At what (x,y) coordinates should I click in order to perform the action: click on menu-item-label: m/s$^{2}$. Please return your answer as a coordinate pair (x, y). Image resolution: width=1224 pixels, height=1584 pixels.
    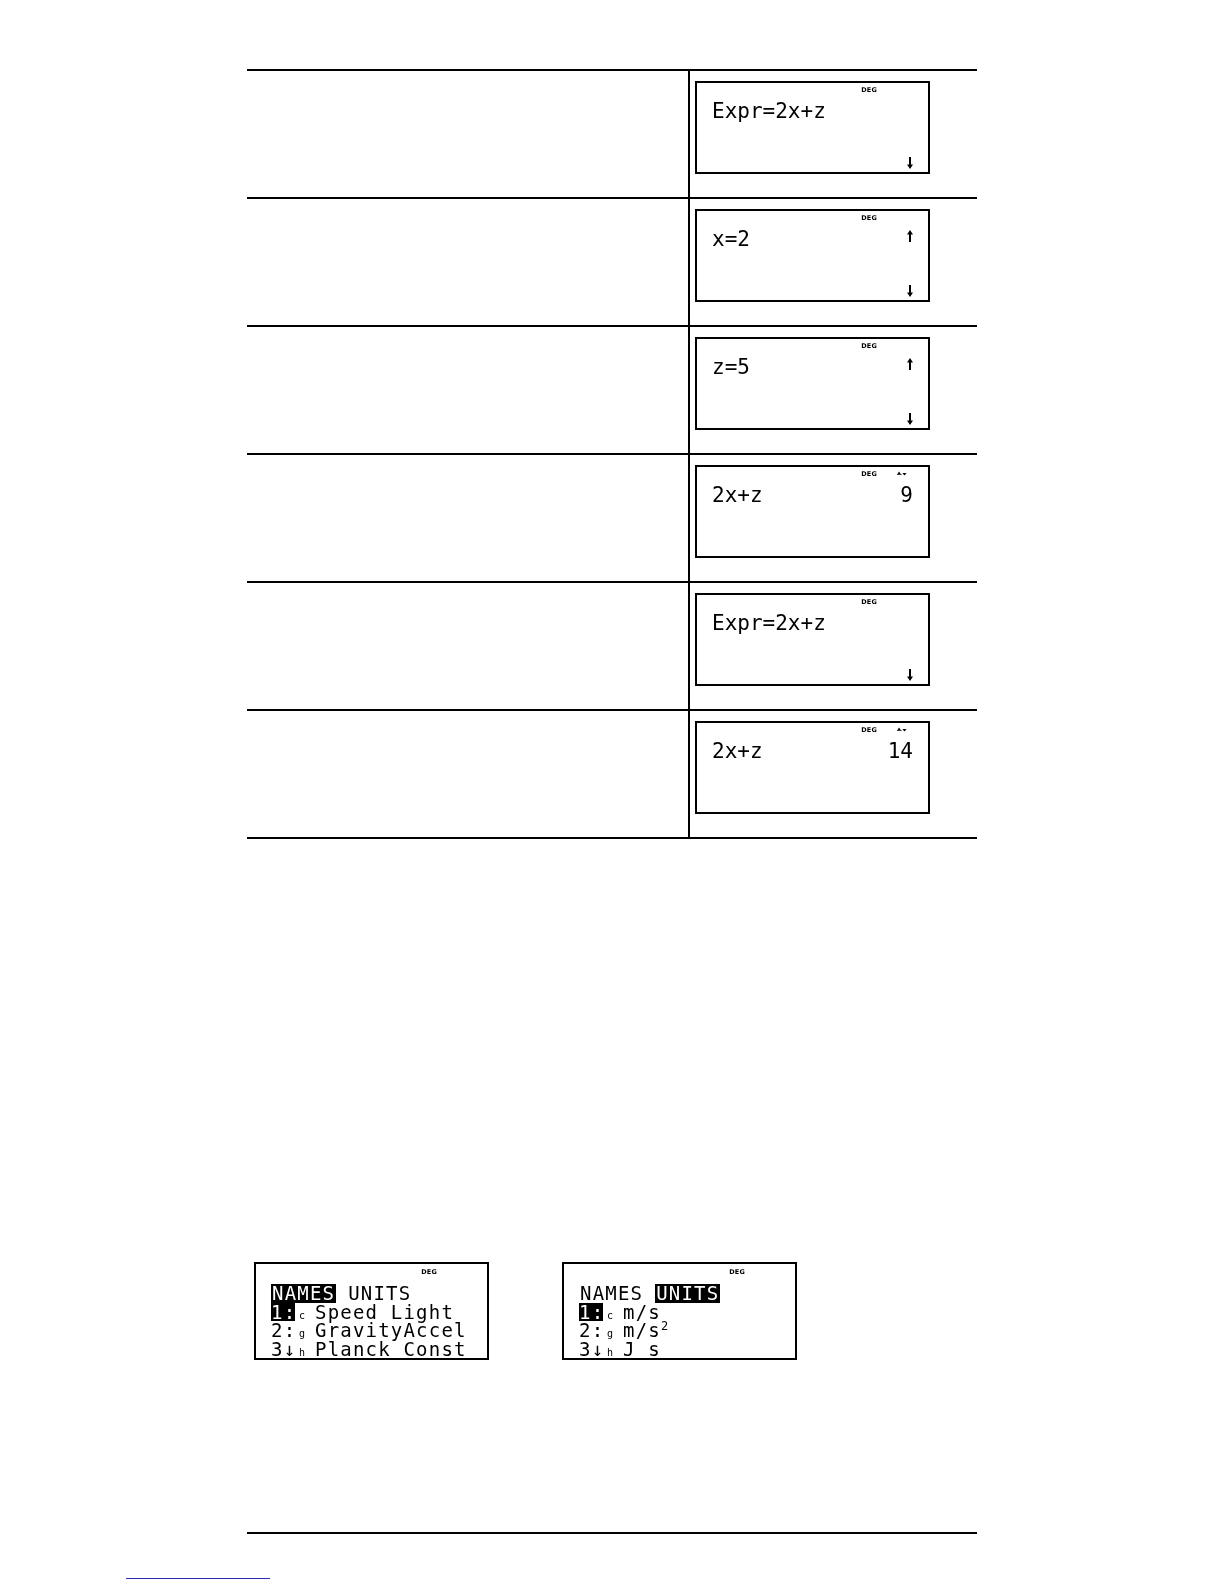
    Looking at the image, I should click on (646, 1330).